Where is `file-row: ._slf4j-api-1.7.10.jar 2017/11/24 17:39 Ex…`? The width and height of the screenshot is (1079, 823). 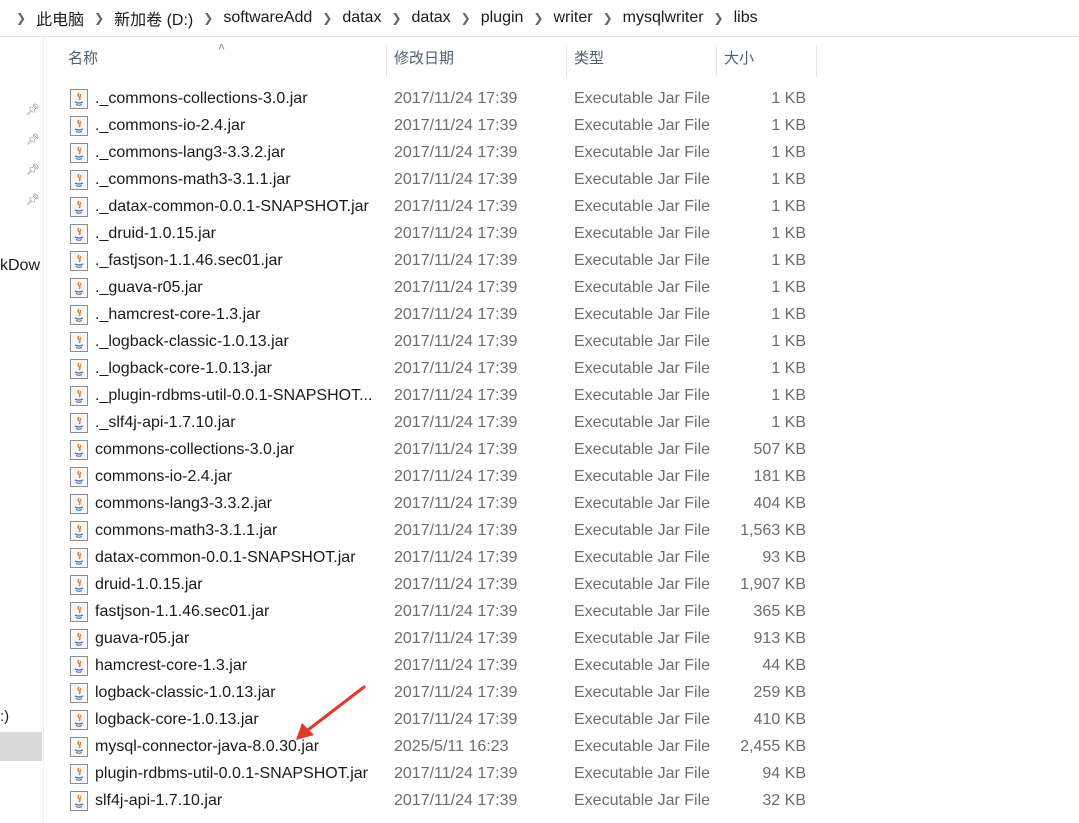 file-row: ._slf4j-api-1.7.10.jar 2017/11/24 17:39 Ex… is located at coordinates (446, 423).